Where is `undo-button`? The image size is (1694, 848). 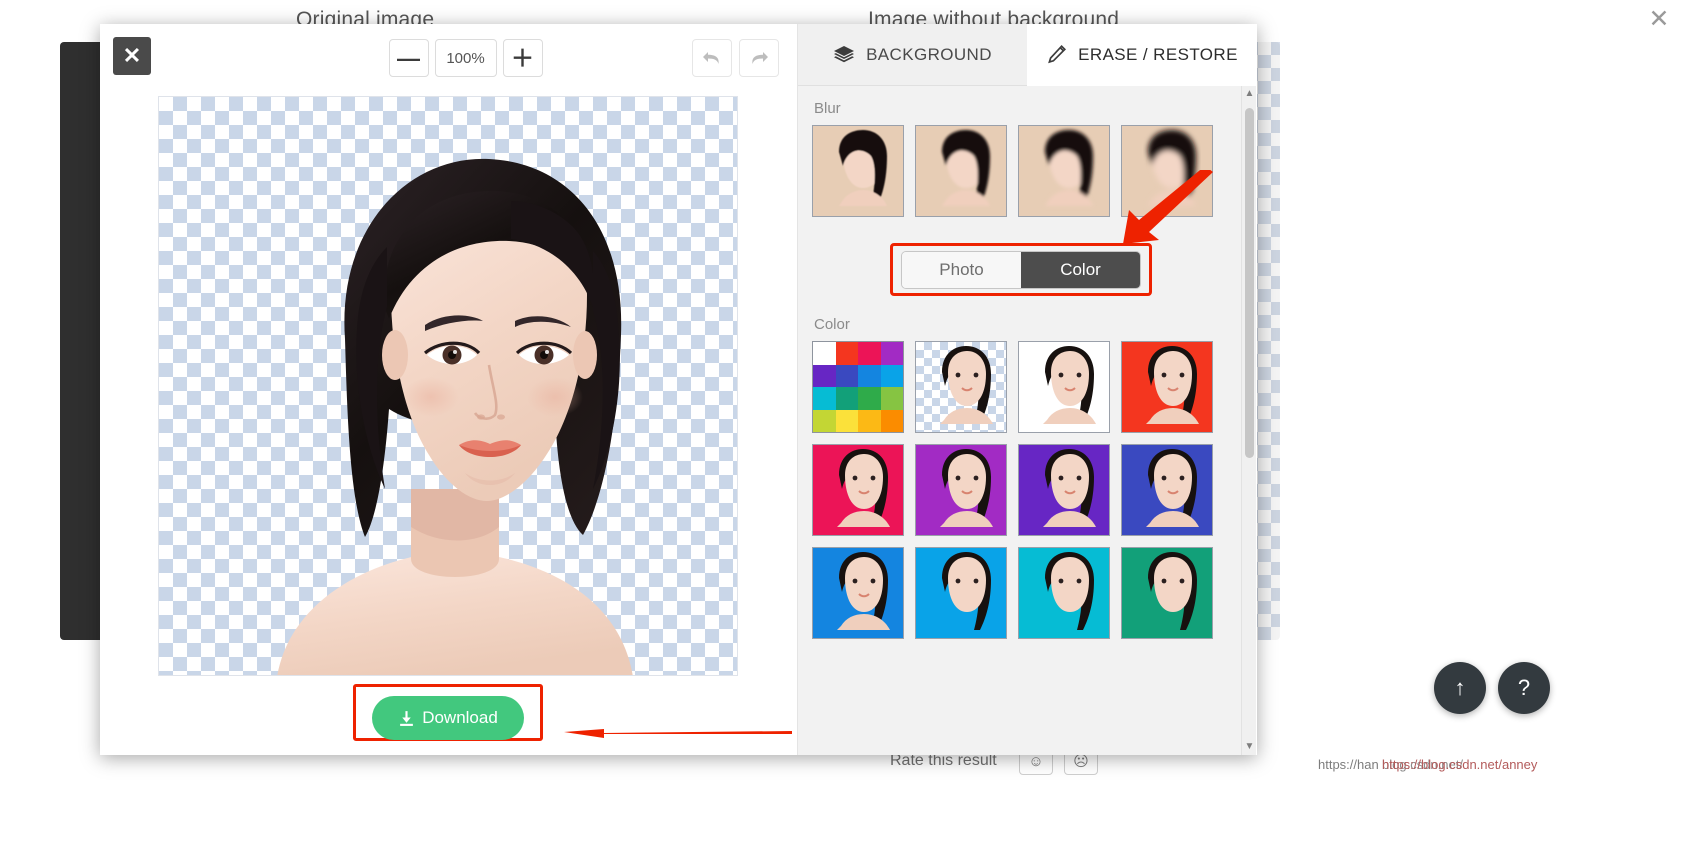 undo-button is located at coordinates (712, 58).